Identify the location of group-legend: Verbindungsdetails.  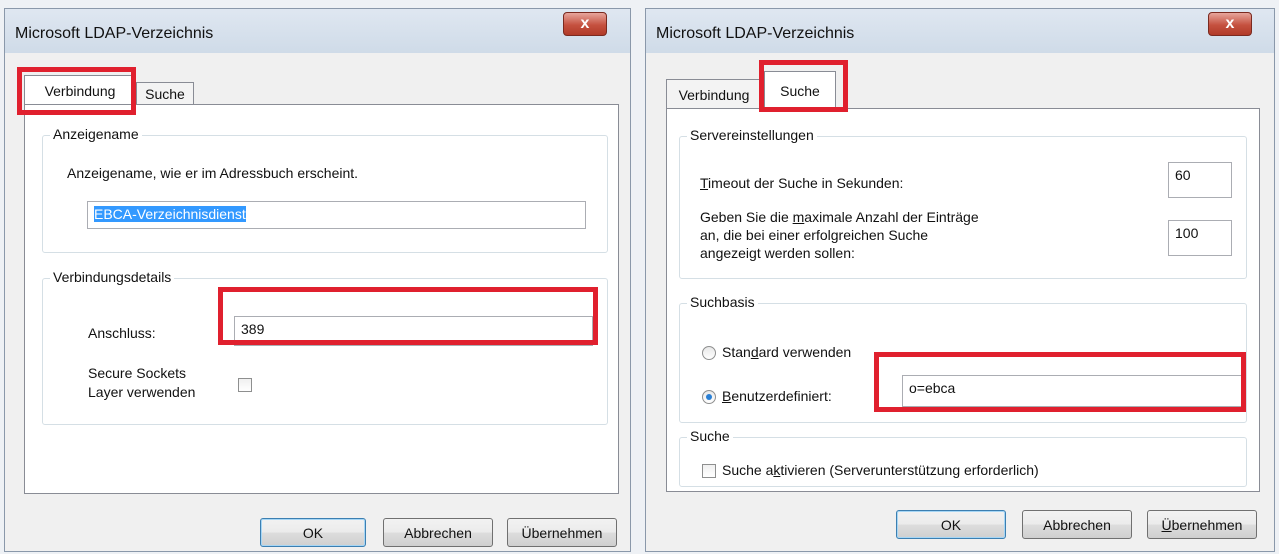
(112, 277).